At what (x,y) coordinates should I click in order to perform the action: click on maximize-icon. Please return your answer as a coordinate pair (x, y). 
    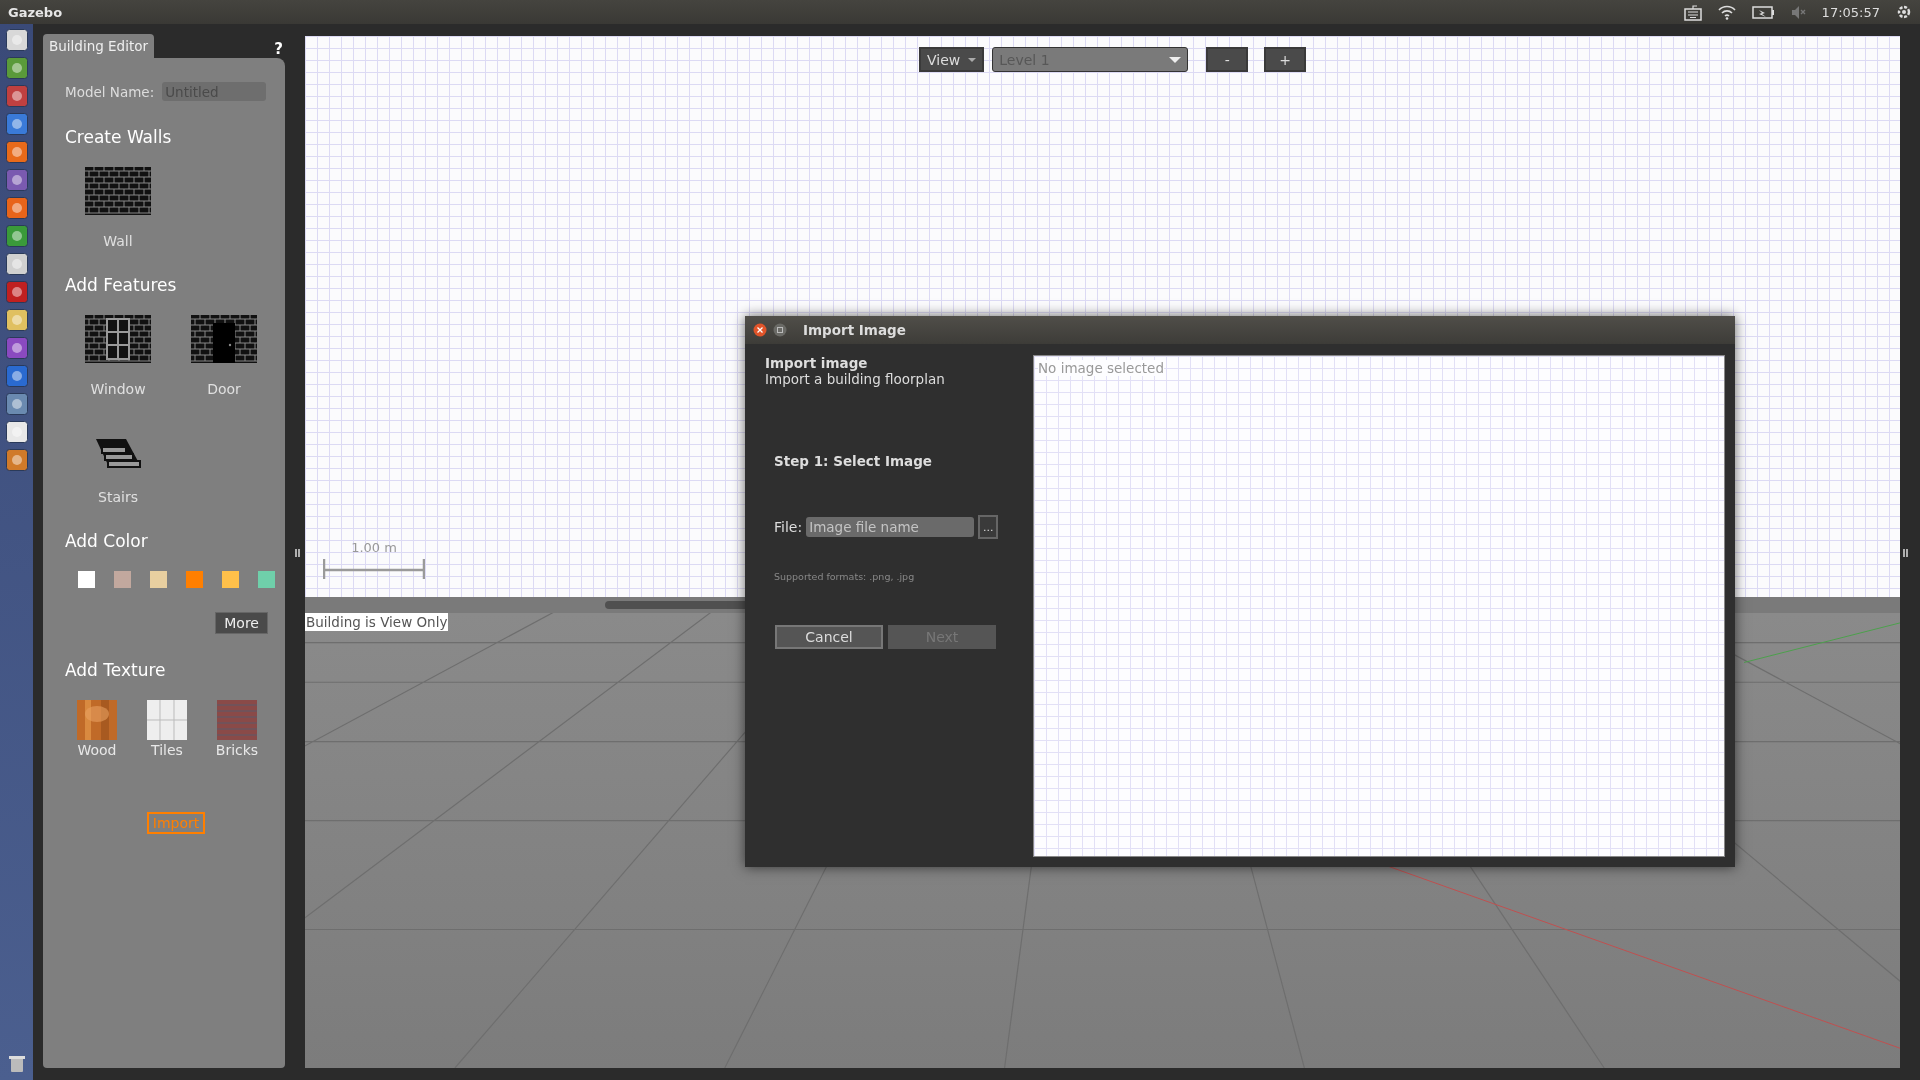
    Looking at the image, I should click on (780, 330).